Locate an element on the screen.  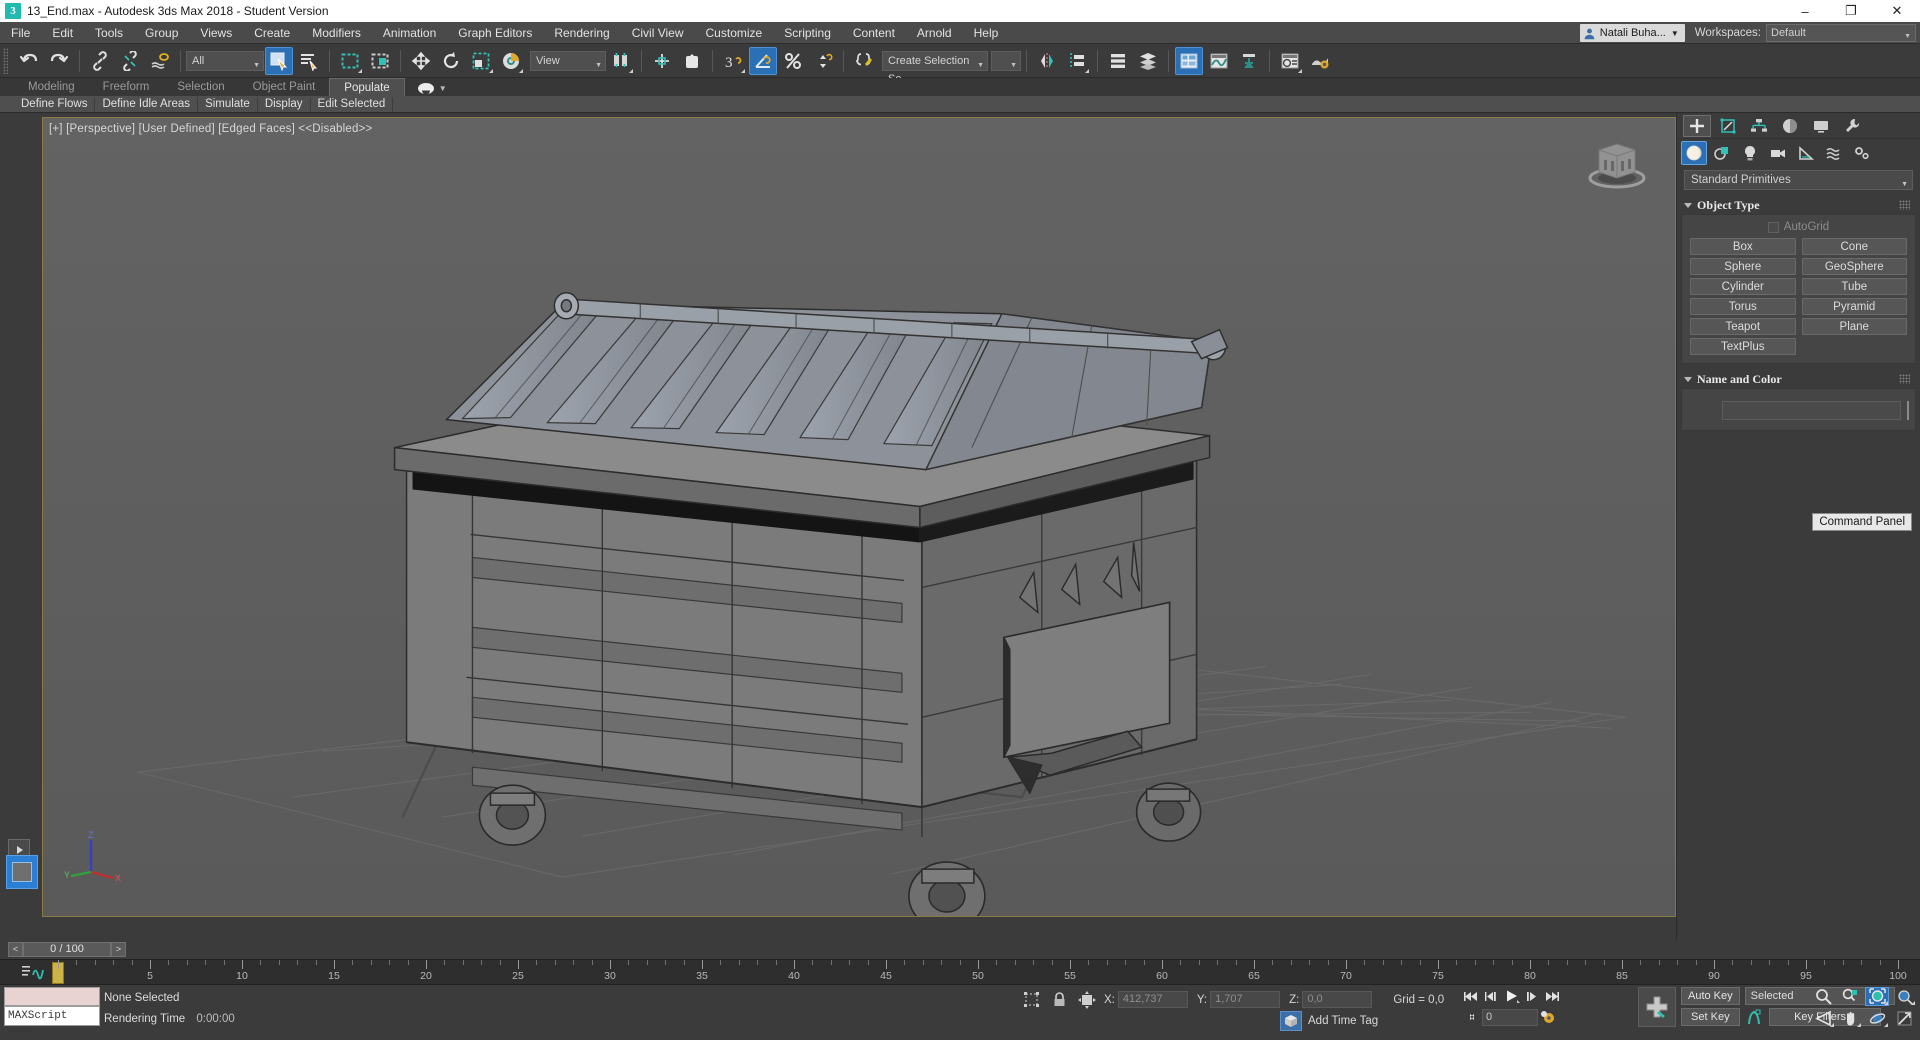
render-setup-button is located at coordinates (1320, 61).